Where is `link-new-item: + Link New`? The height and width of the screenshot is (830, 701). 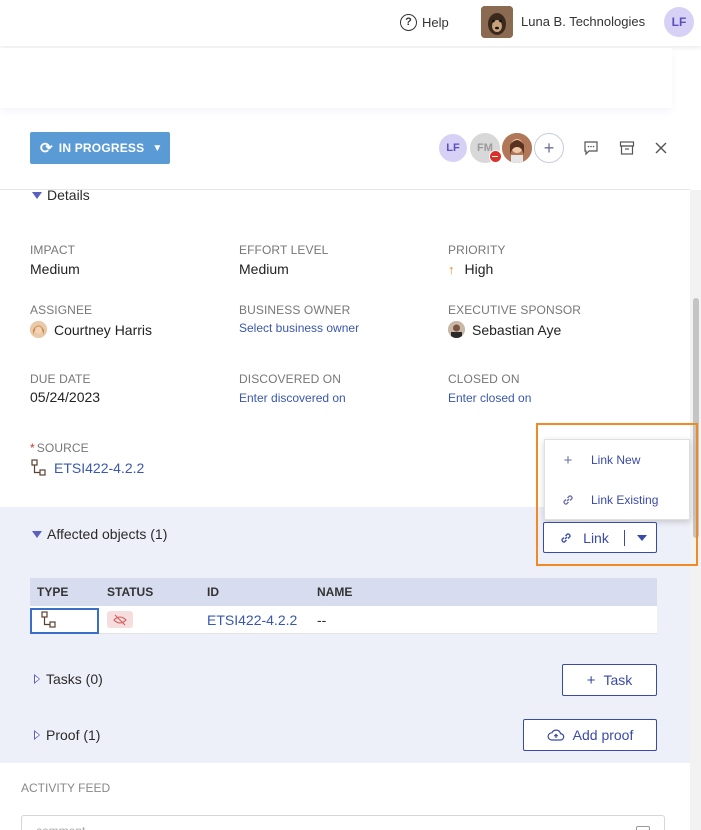
link-new-item: + Link New is located at coordinates (618, 460).